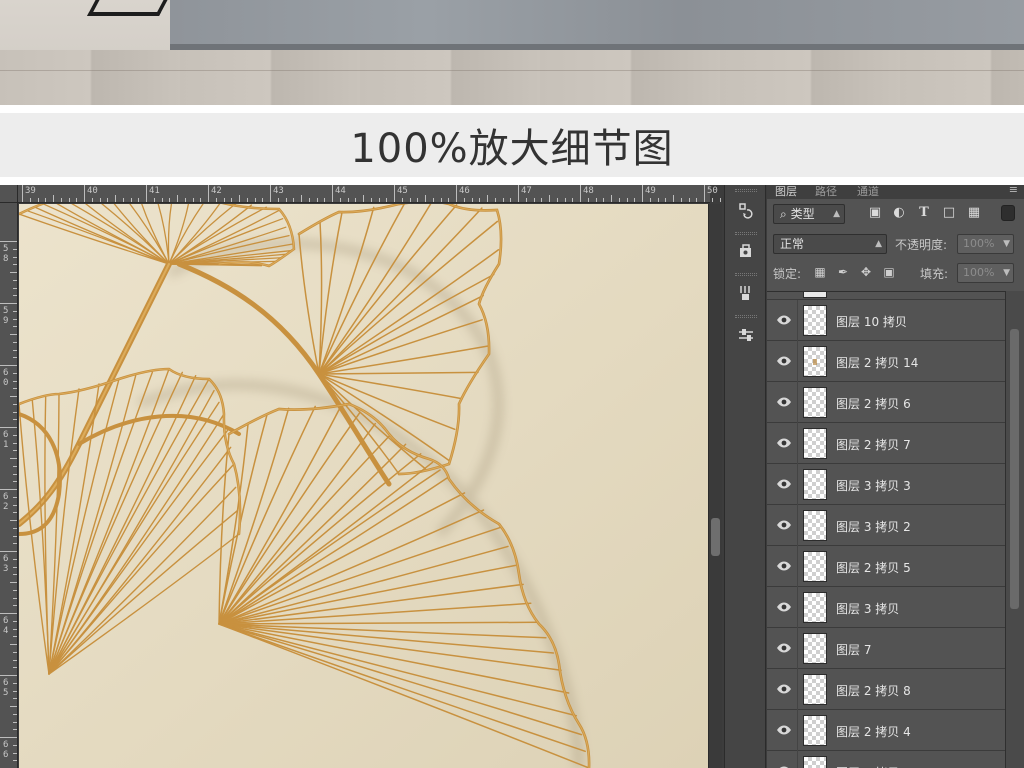  I want to click on layer-name: 图层 2 拷贝 4, so click(873, 731).